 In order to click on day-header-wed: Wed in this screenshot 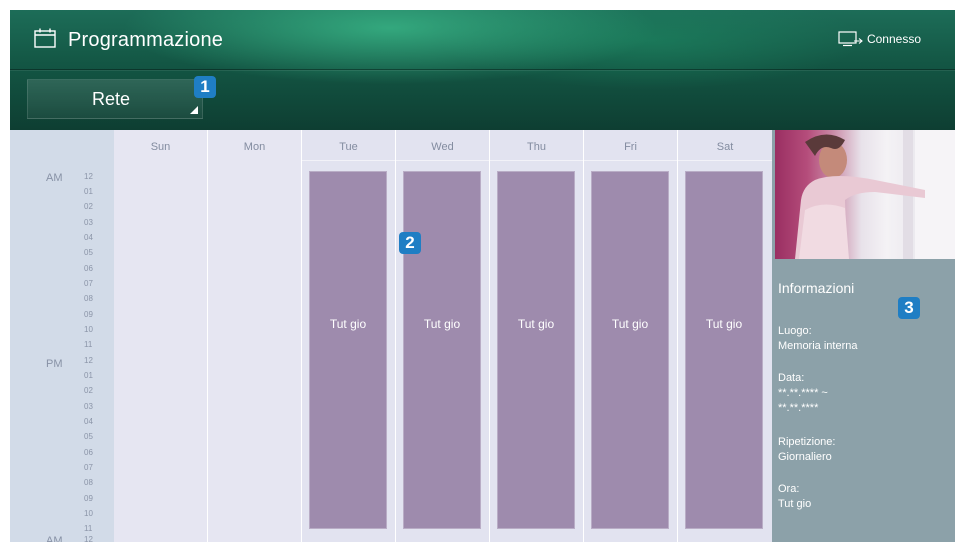, I will do `click(442, 147)`.